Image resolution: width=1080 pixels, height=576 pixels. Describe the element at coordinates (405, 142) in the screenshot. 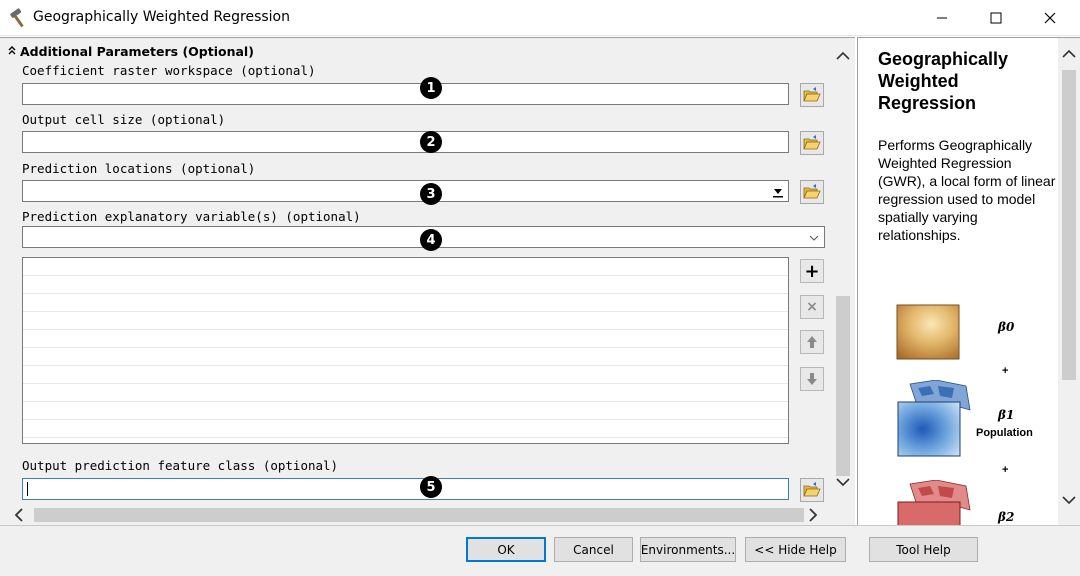

I see `output-cell-size-input` at that location.